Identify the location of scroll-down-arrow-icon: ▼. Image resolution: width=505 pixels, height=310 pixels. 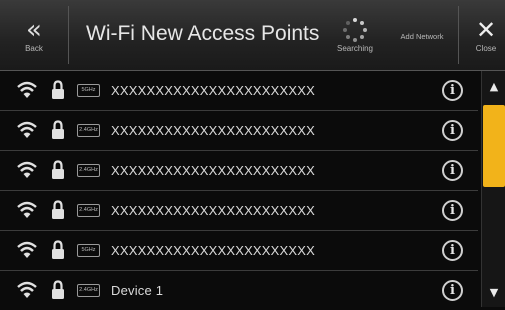
(493, 292).